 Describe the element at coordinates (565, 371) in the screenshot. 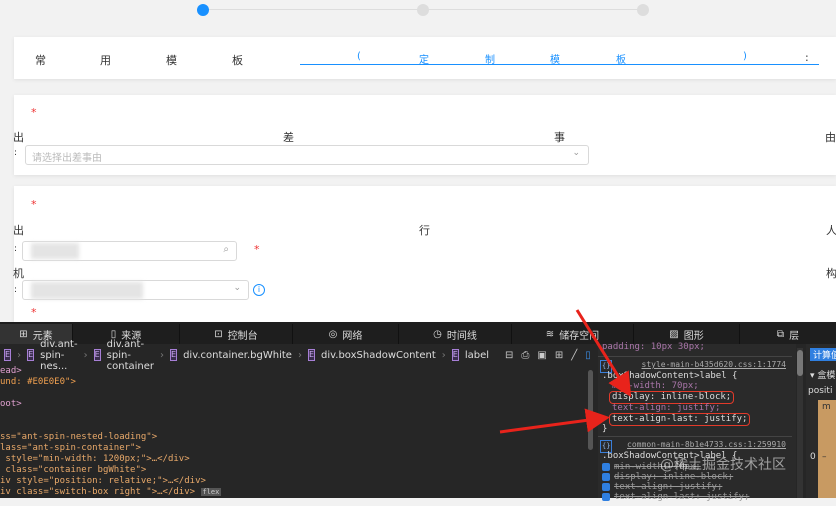

I see `annotation-arrows` at that location.